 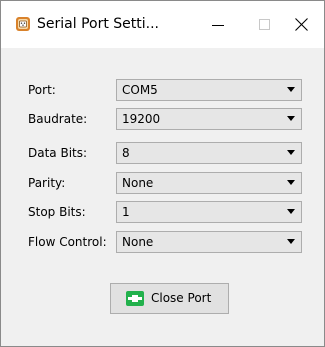 I want to click on port-value: COM5, so click(x=140, y=90).